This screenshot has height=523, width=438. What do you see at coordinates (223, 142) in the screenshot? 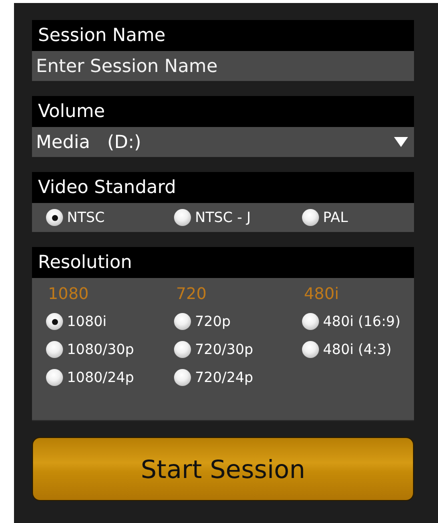
I see `volume-dropdown: Media (D:)` at bounding box center [223, 142].